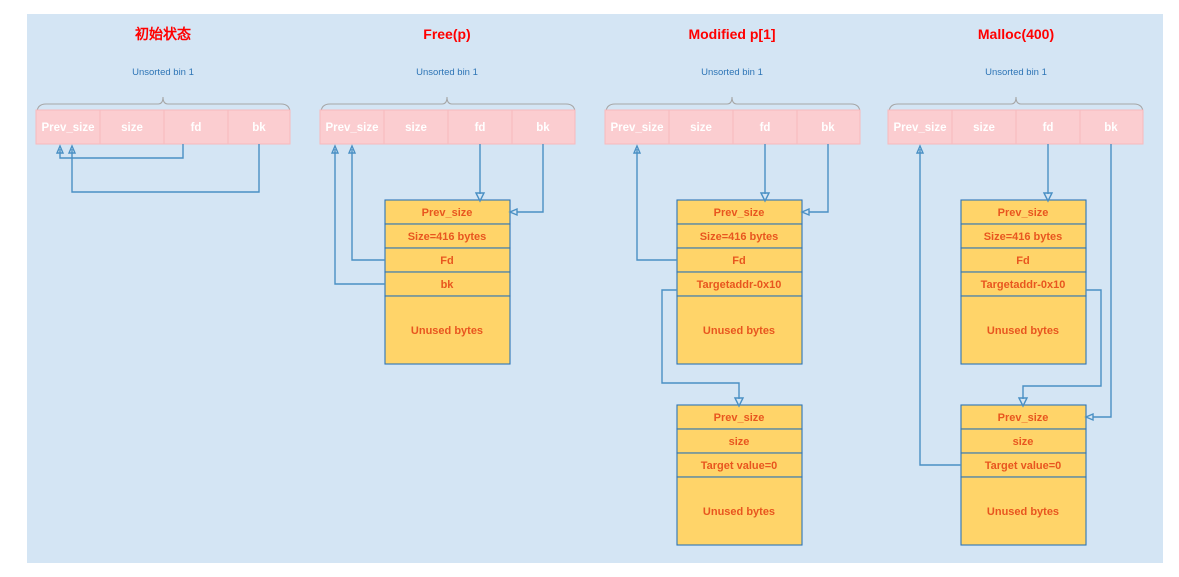  Describe the element at coordinates (731, 34) in the screenshot. I see `column-title: Modified p[1]` at that location.